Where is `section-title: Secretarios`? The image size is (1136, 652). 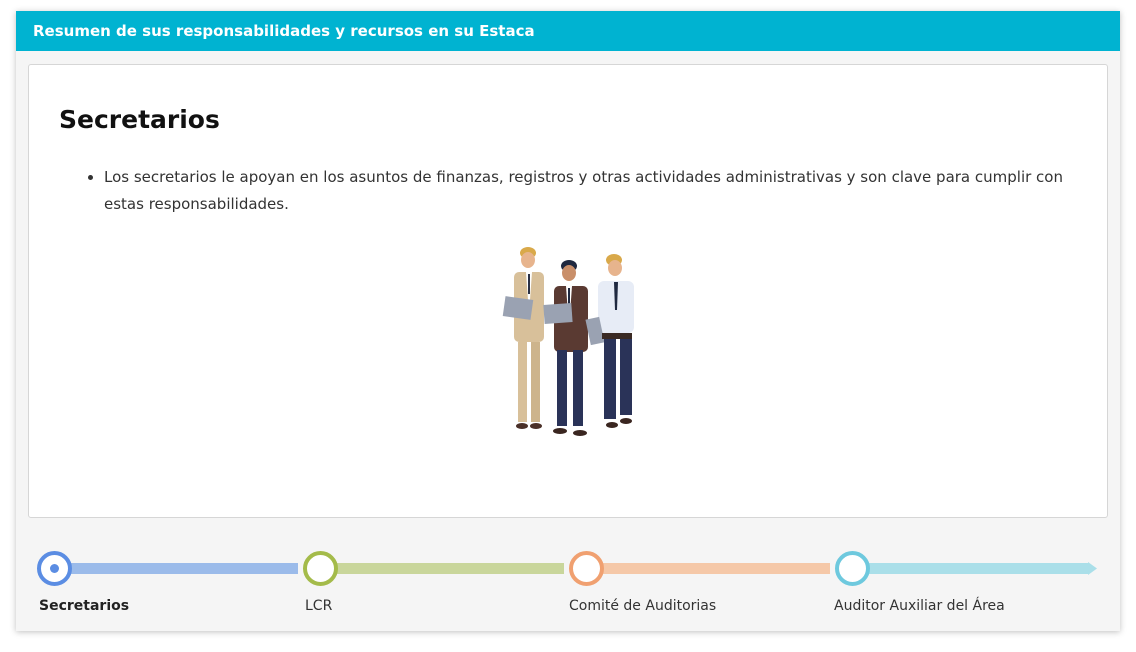
section-title: Secretarios is located at coordinates (139, 119).